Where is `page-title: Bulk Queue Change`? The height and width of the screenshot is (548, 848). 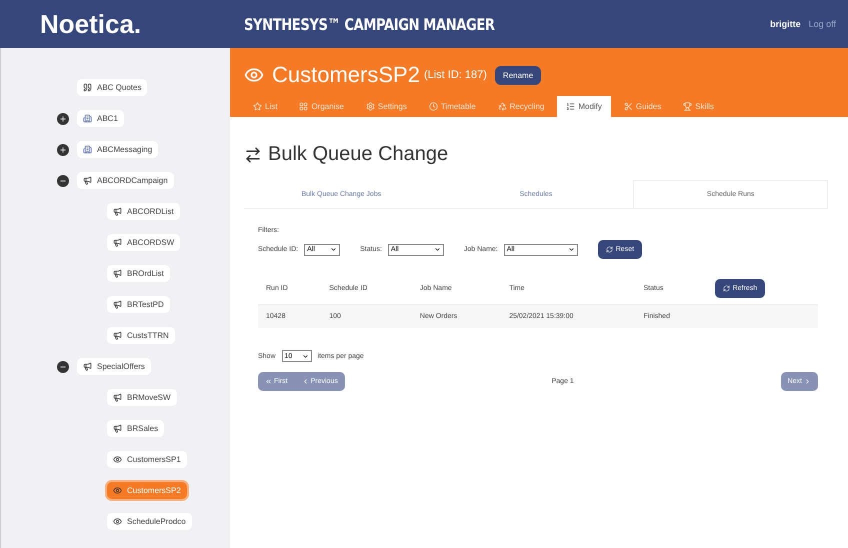
page-title: Bulk Queue Change is located at coordinates (358, 154).